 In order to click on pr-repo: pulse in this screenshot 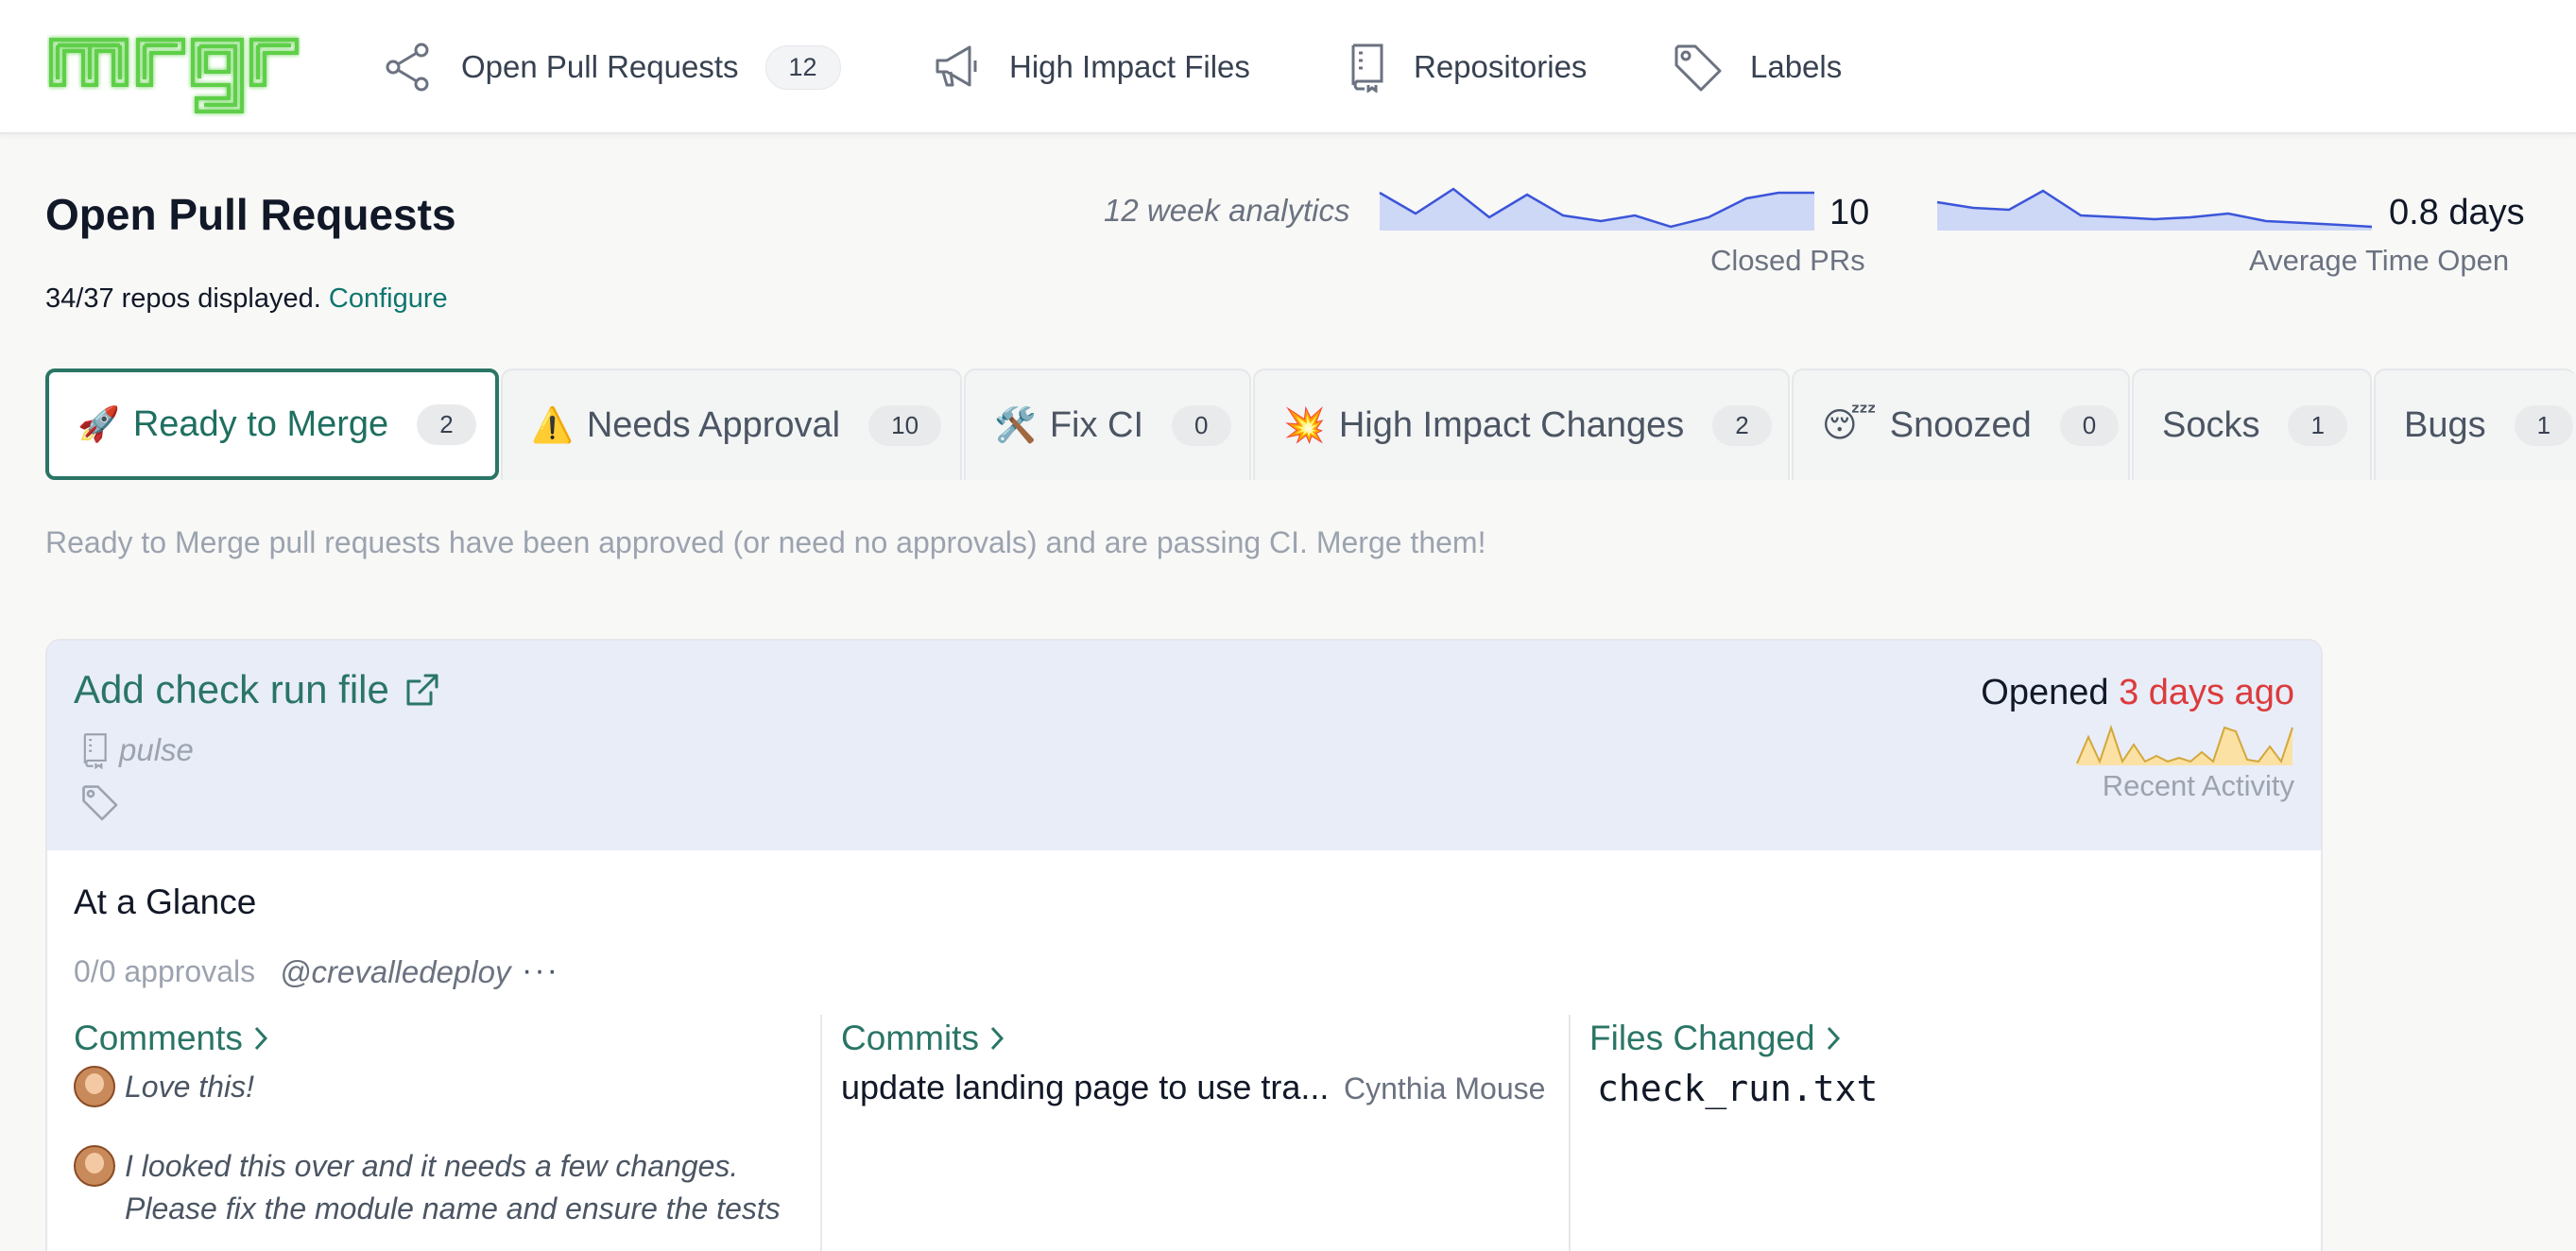, I will do `click(136, 750)`.